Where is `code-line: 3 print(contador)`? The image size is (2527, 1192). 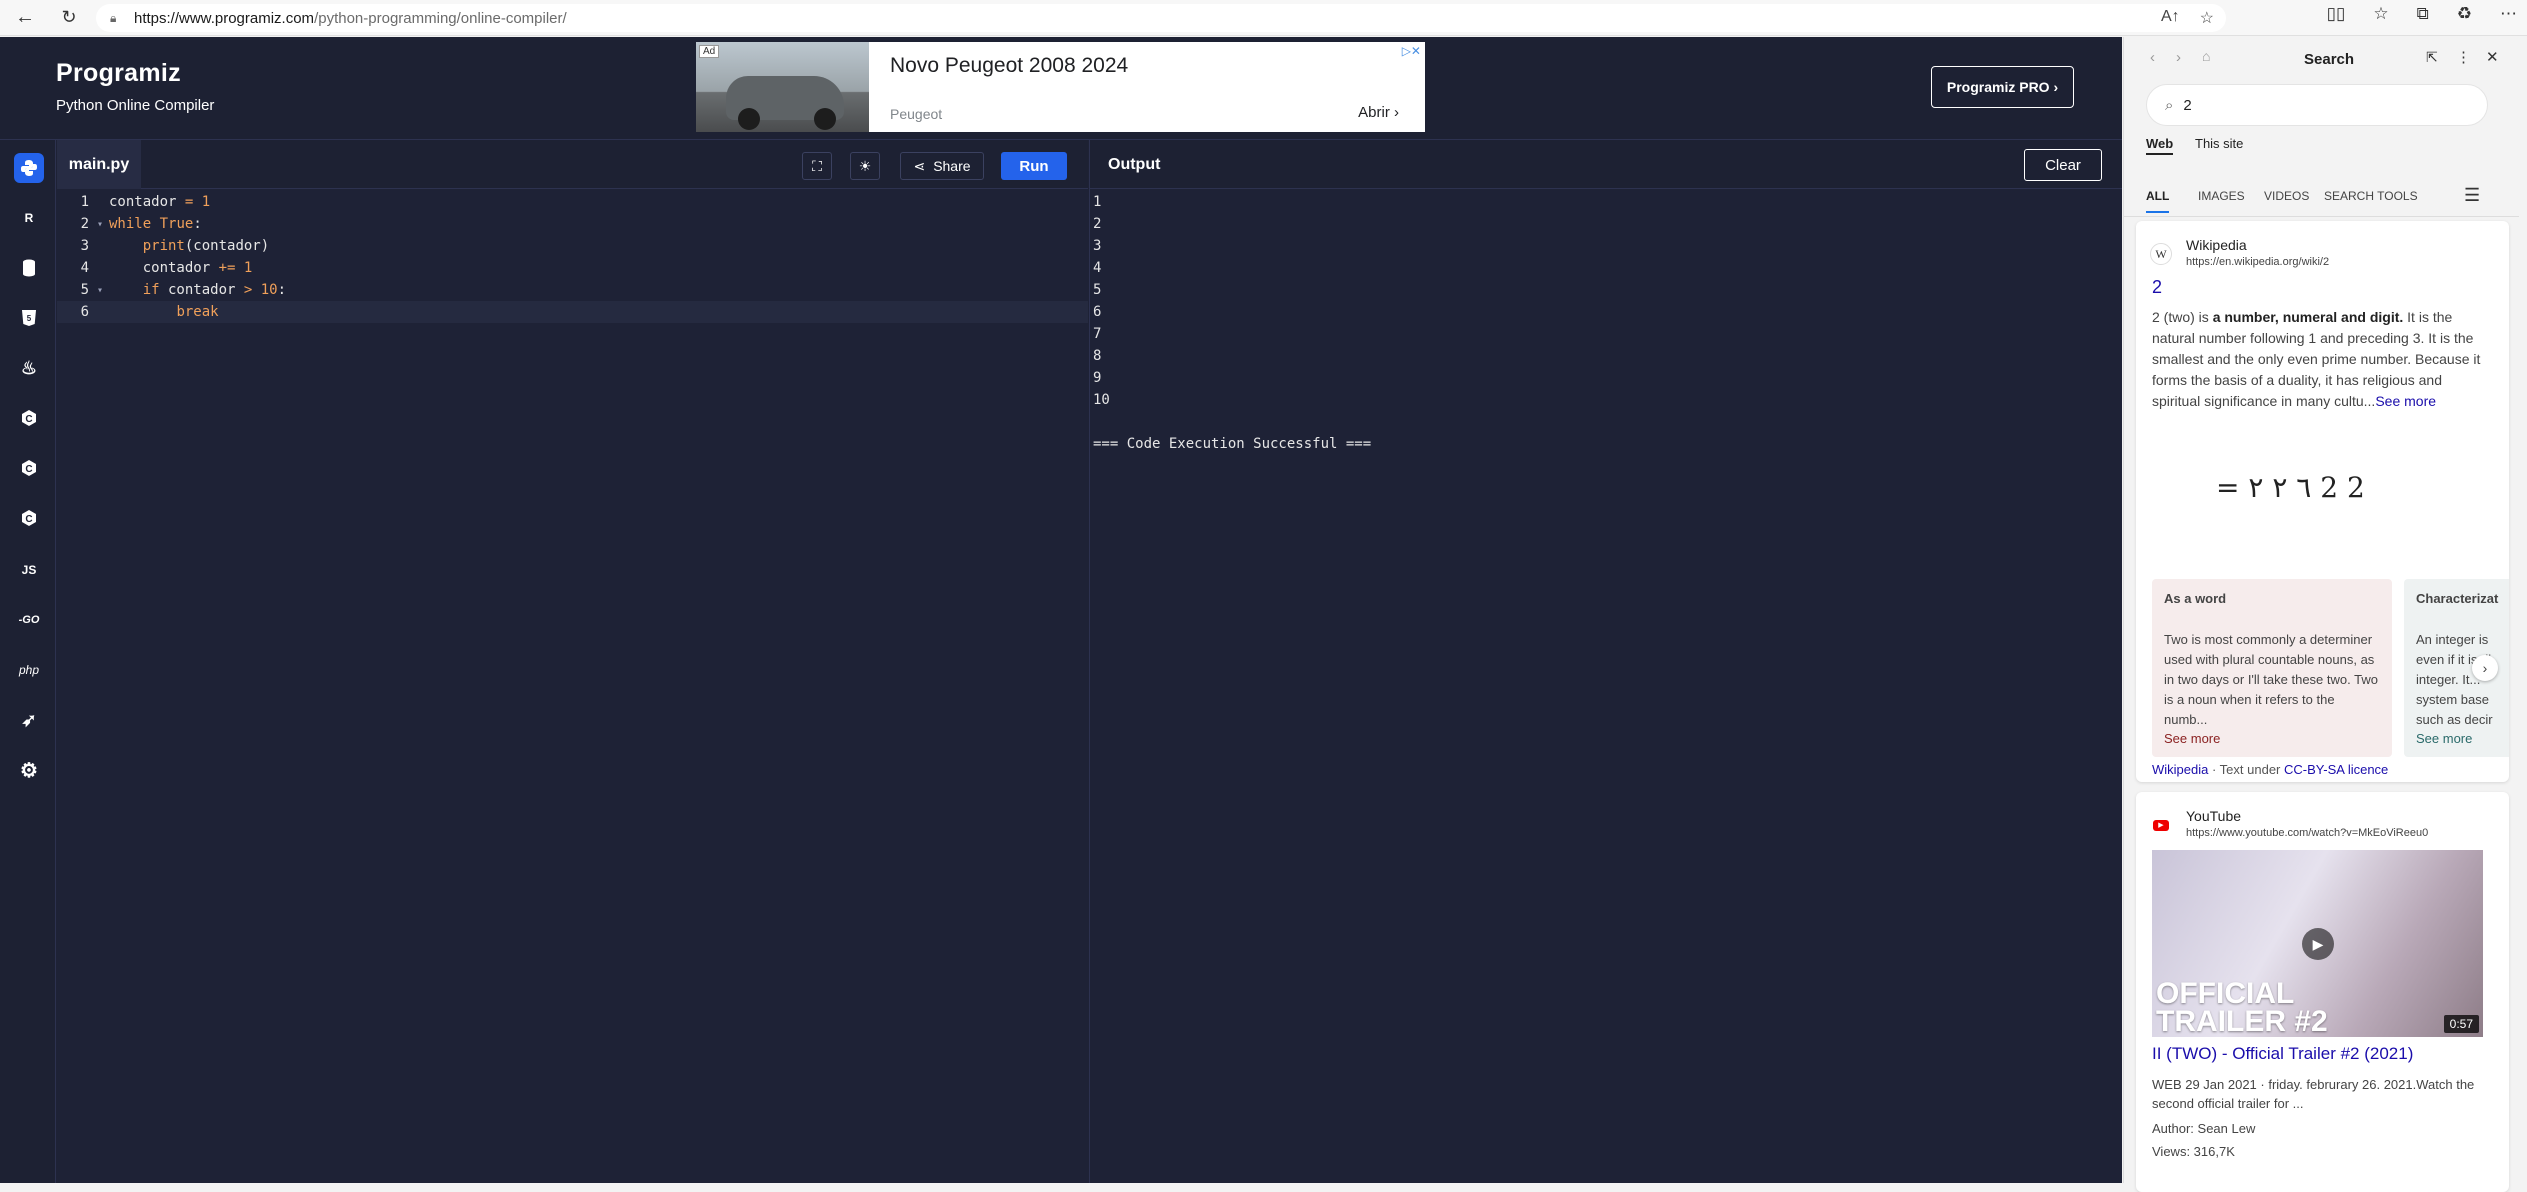
code-line: 3 print(contador) is located at coordinates (572, 246).